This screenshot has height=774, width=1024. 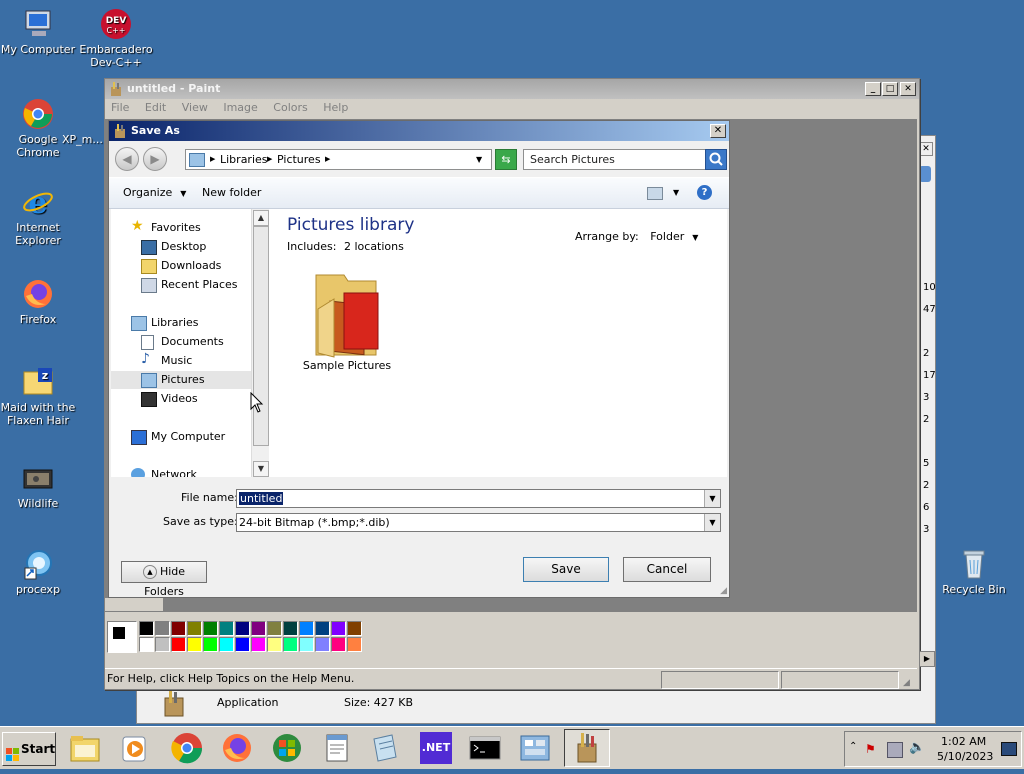 I want to click on save-button: Save, so click(x=566, y=569).